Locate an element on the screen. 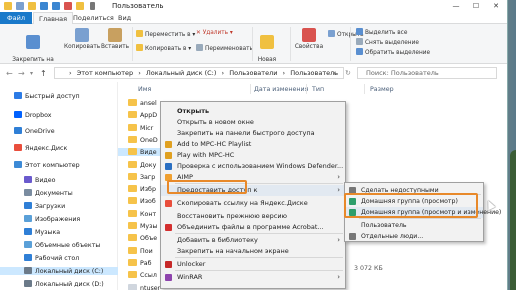  new-folder-icon is located at coordinates (32, 6).